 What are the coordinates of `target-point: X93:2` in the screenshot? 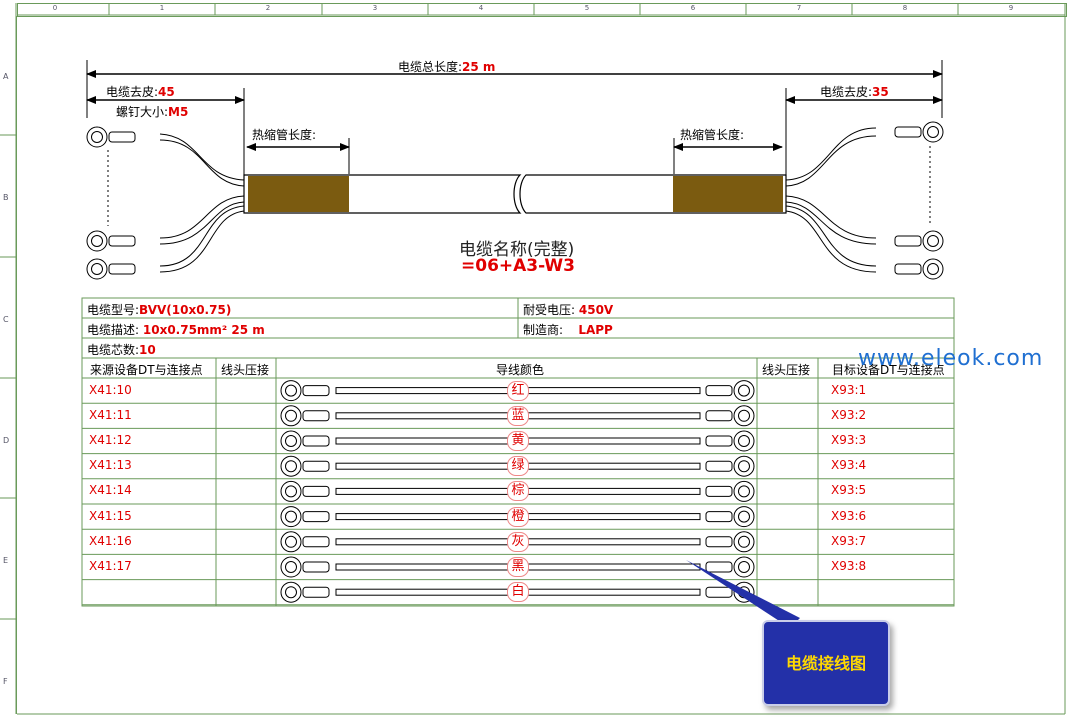 It's located at (849, 414).